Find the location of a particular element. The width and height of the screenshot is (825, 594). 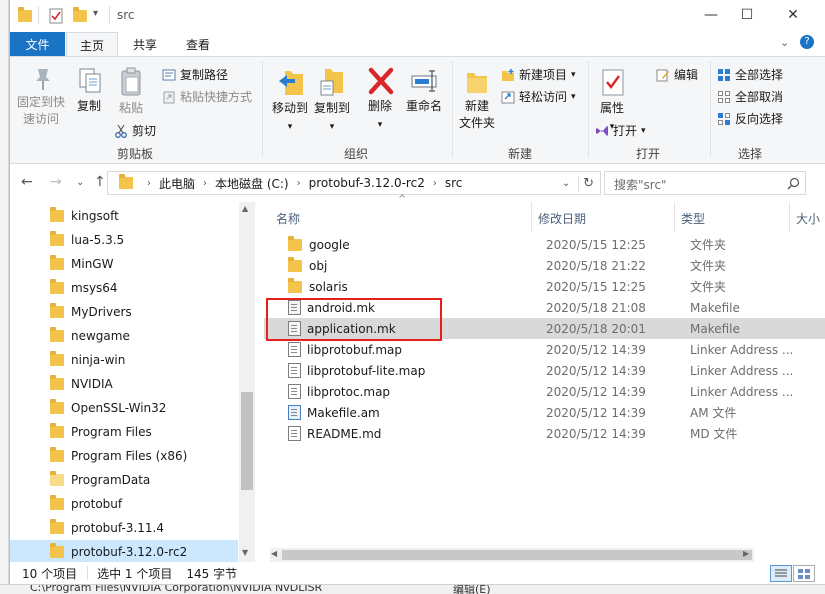

file-type: 文件夹 is located at coordinates (708, 266).